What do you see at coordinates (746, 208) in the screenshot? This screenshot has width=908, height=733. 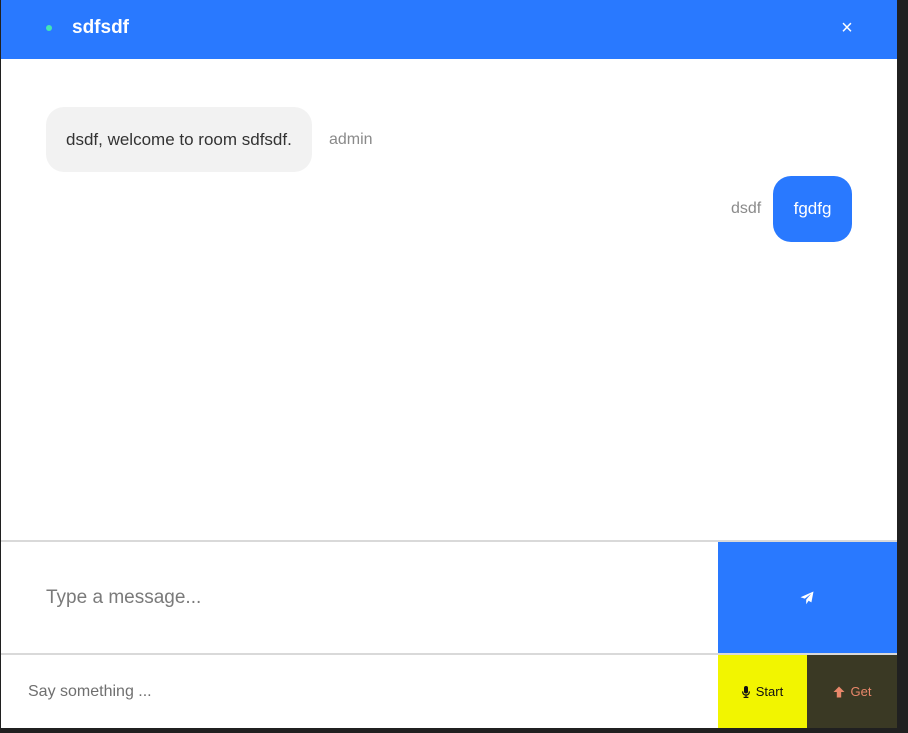 I see `message-sender: dsdf` at bounding box center [746, 208].